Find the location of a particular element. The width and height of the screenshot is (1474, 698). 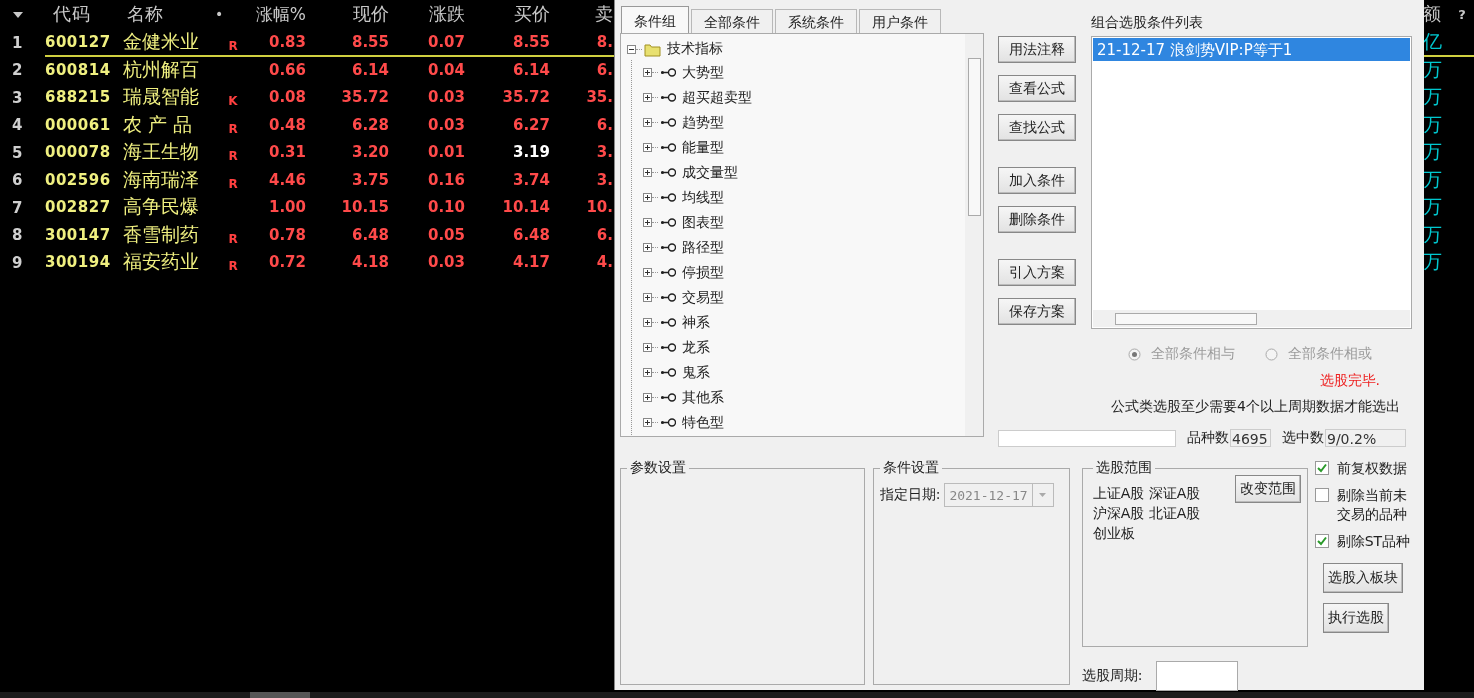

column-header: 代码 is located at coordinates (84, 14).